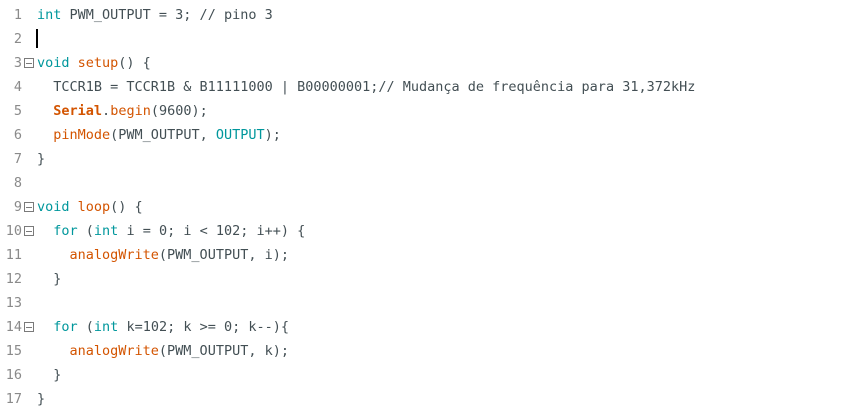 The image size is (856, 418). Describe the element at coordinates (82, 135) in the screenshot. I see `code-token: pinMode` at that location.